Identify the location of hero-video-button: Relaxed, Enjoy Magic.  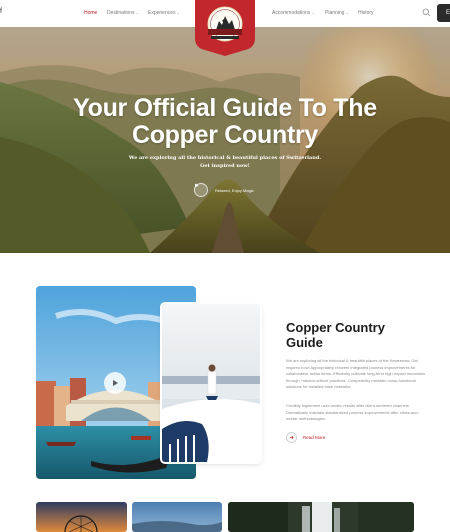
(224, 190).